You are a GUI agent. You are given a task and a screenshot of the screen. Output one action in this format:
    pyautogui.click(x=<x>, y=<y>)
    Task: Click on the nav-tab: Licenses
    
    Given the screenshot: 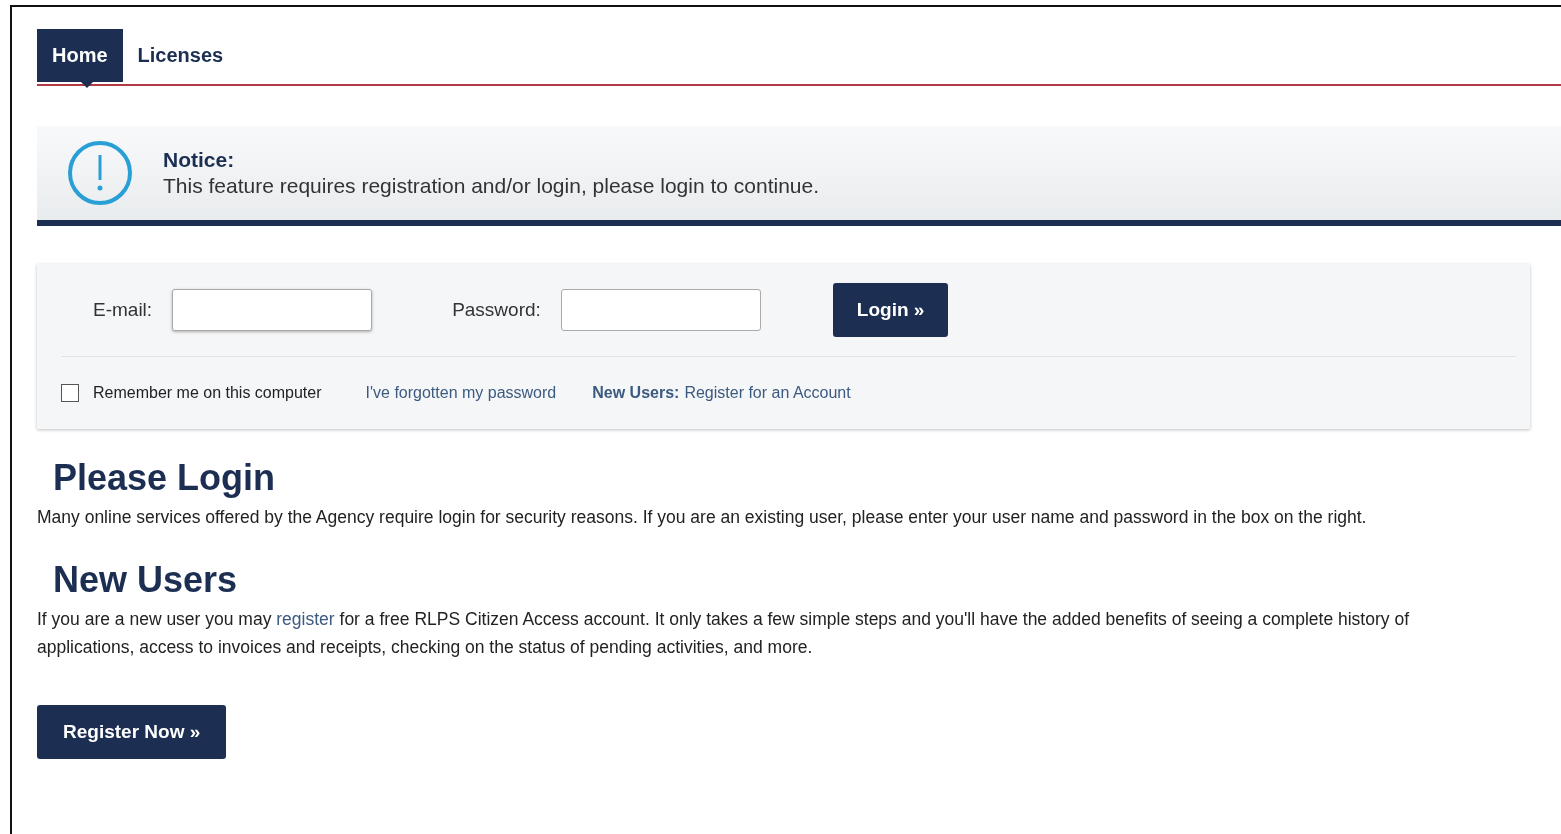 What is the action you would take?
    pyautogui.click(x=180, y=55)
    